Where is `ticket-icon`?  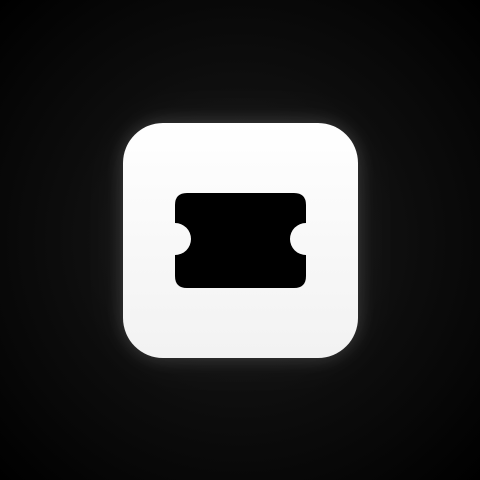 ticket-icon is located at coordinates (240, 240).